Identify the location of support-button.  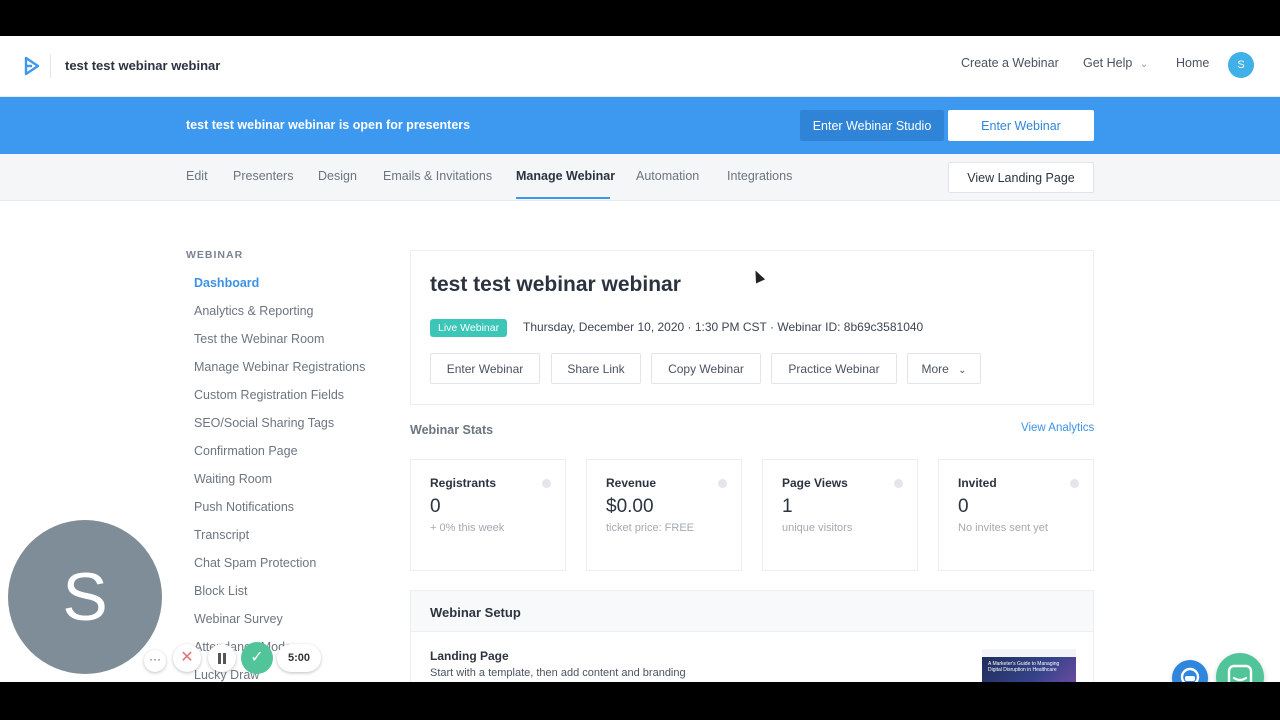
(1190, 671).